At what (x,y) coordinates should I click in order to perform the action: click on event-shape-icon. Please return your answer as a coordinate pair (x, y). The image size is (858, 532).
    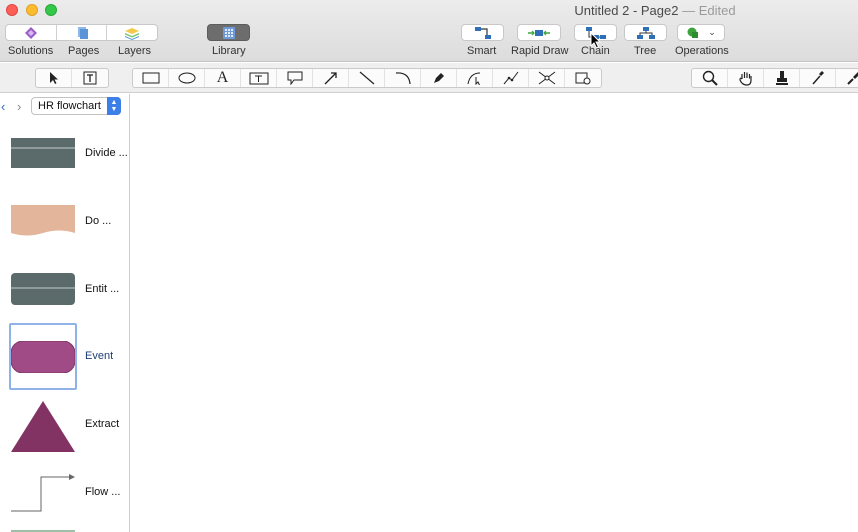
    Looking at the image, I should click on (43, 357).